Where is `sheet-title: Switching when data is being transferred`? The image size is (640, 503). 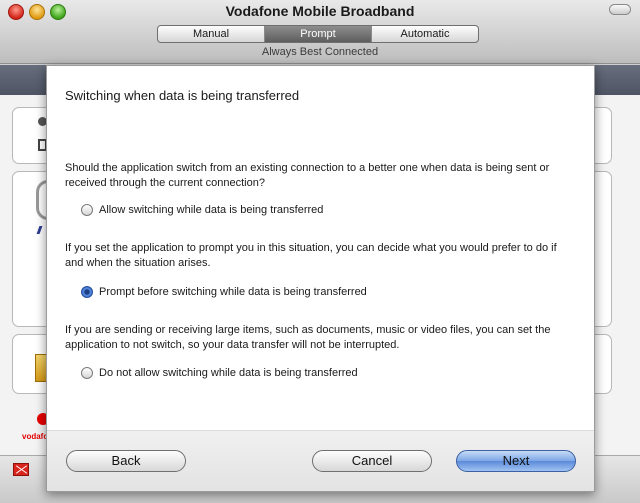 sheet-title: Switching when data is being transferred is located at coordinates (182, 95).